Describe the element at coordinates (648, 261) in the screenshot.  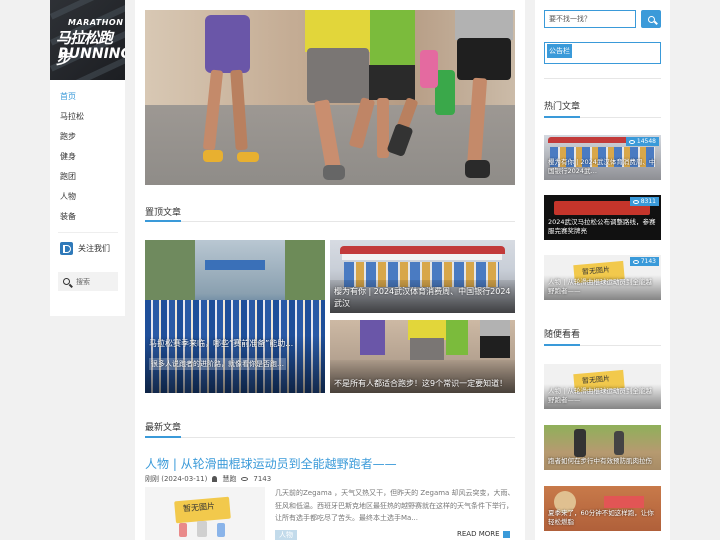
I see `hot-article-views: 7143` at that location.